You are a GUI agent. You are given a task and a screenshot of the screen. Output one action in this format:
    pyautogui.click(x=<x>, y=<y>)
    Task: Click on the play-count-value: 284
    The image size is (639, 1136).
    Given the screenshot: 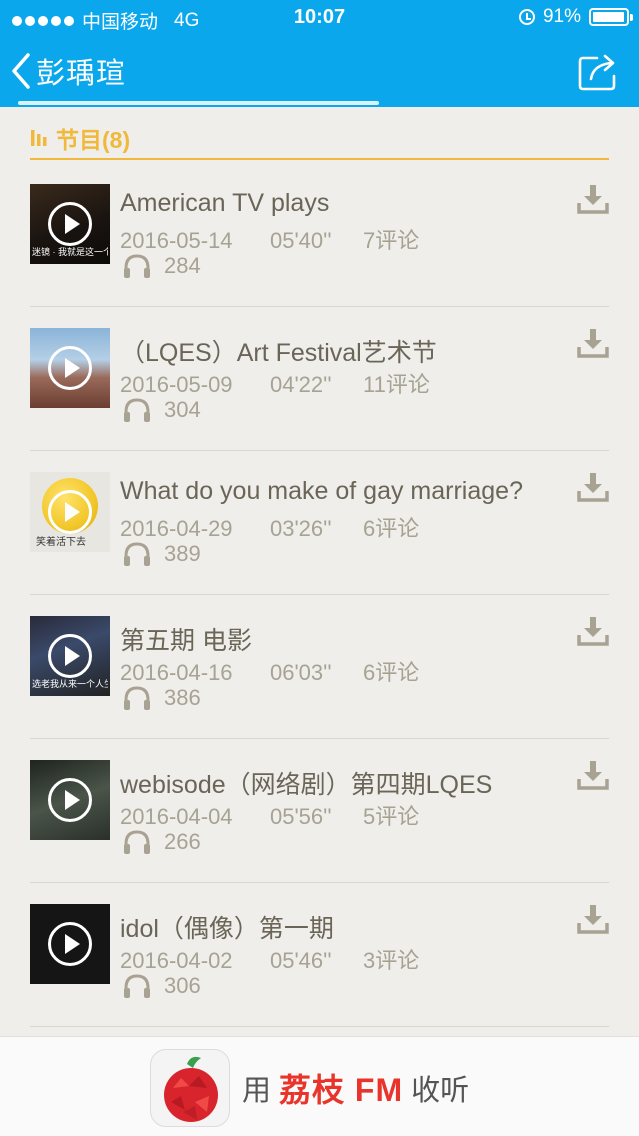 What is the action you would take?
    pyautogui.click(x=182, y=265)
    